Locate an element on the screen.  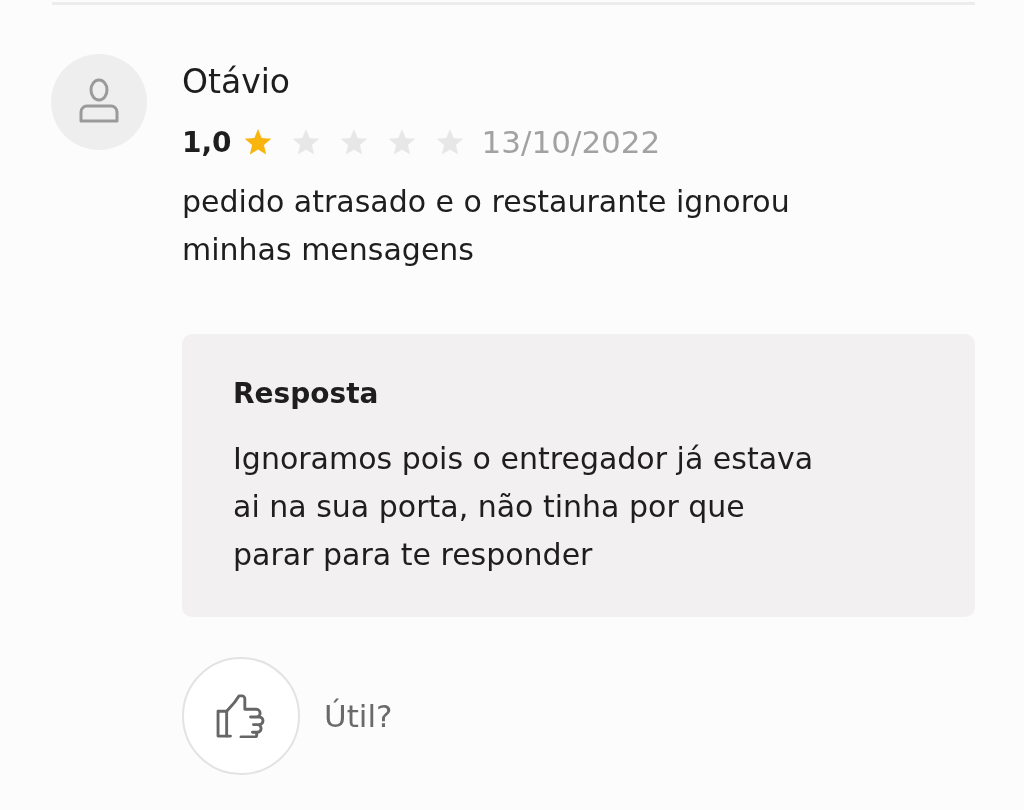
reviewer-name: Otávio is located at coordinates (237, 82).